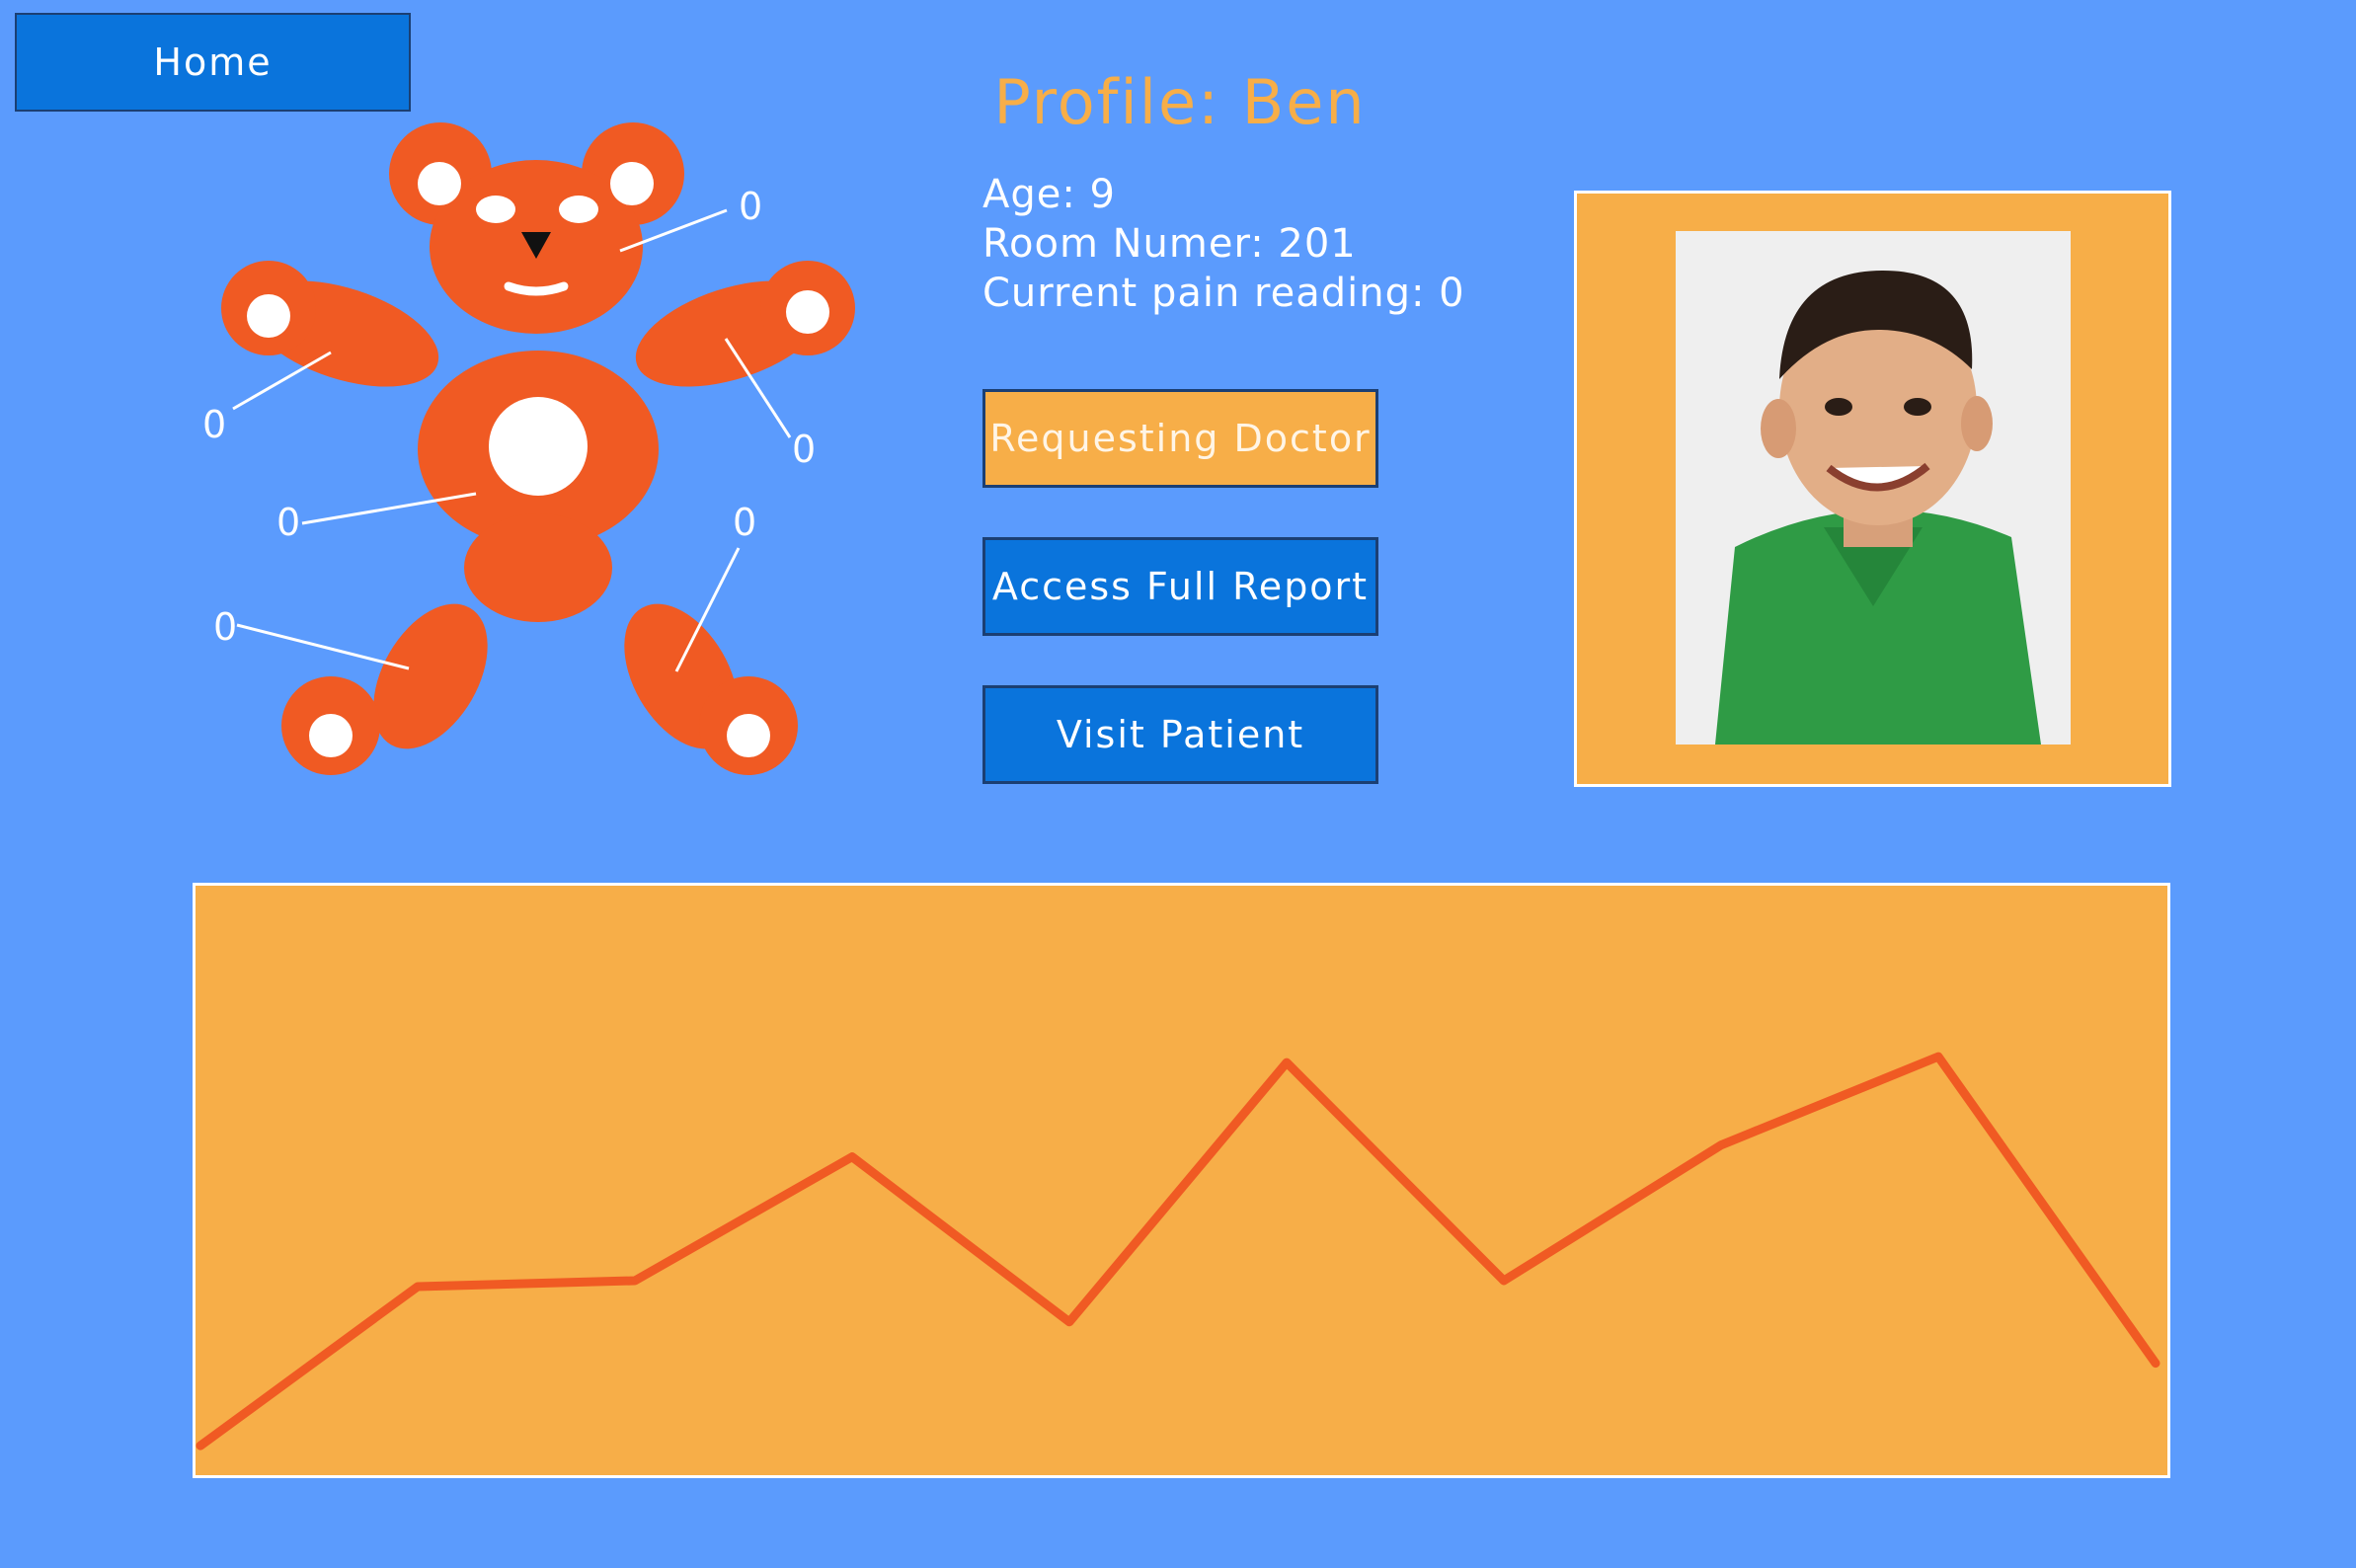 This screenshot has height=1568, width=2356. What do you see at coordinates (750, 206) in the screenshot?
I see `pain-reading-head: 0` at bounding box center [750, 206].